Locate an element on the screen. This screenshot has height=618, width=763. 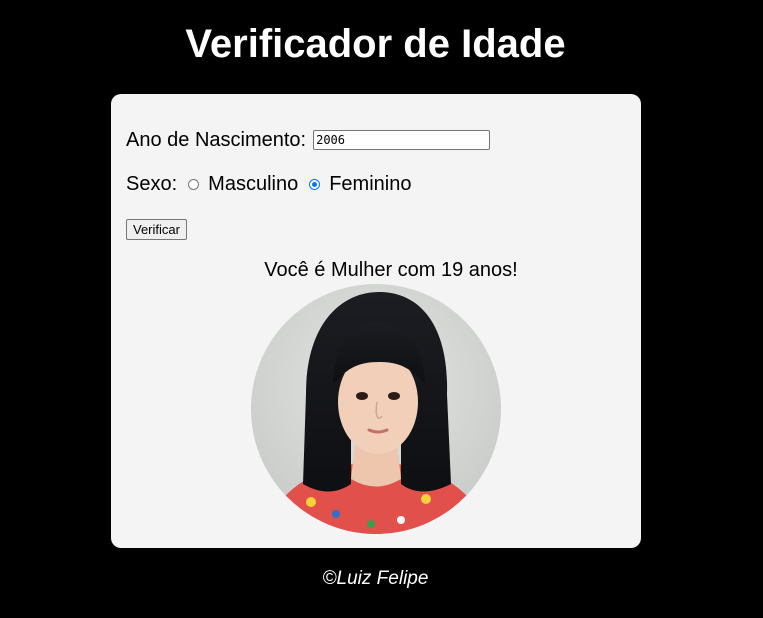
feminino-label: Feminino is located at coordinates (370, 184).